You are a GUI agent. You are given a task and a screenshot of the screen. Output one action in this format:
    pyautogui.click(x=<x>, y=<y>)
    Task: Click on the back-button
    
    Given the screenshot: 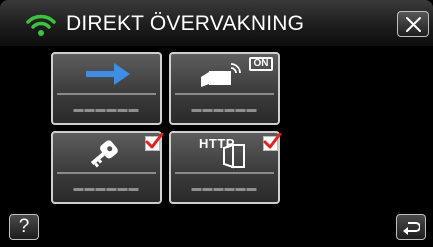 What is the action you would take?
    pyautogui.click(x=411, y=227)
    